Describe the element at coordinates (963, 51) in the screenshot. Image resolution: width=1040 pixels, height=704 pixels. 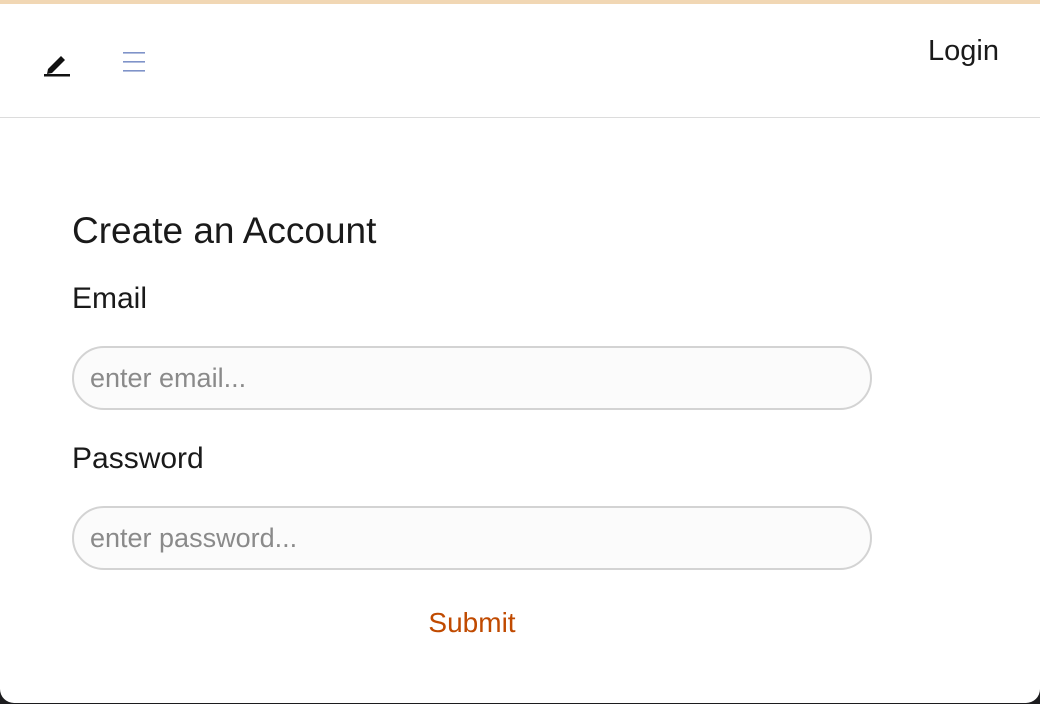
I see `login-link: Login` at that location.